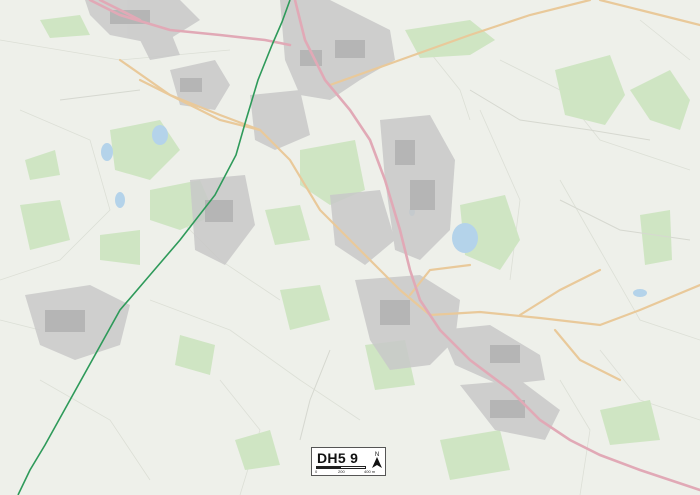  I want to click on north-arrow-icon: N, so click(377, 460).